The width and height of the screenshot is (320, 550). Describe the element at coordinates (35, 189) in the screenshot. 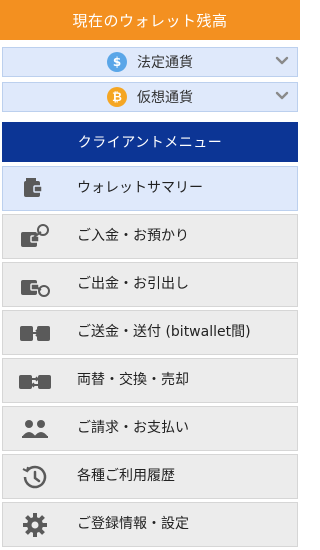

I see `wallet-icon` at that location.